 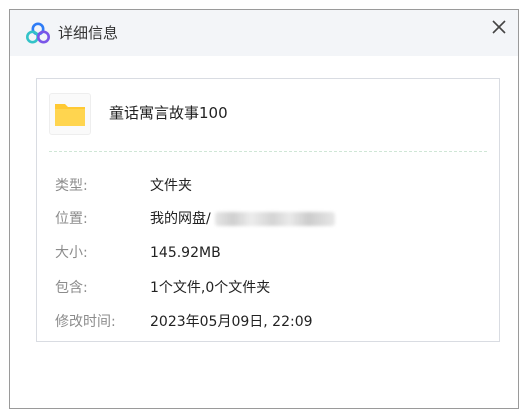 I want to click on location-path: 我的网盘/, so click(x=180, y=219).